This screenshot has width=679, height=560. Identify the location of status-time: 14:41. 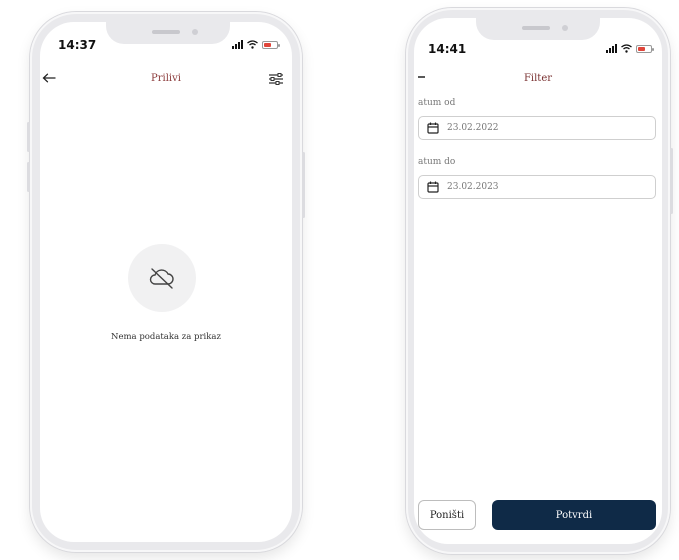
(447, 49).